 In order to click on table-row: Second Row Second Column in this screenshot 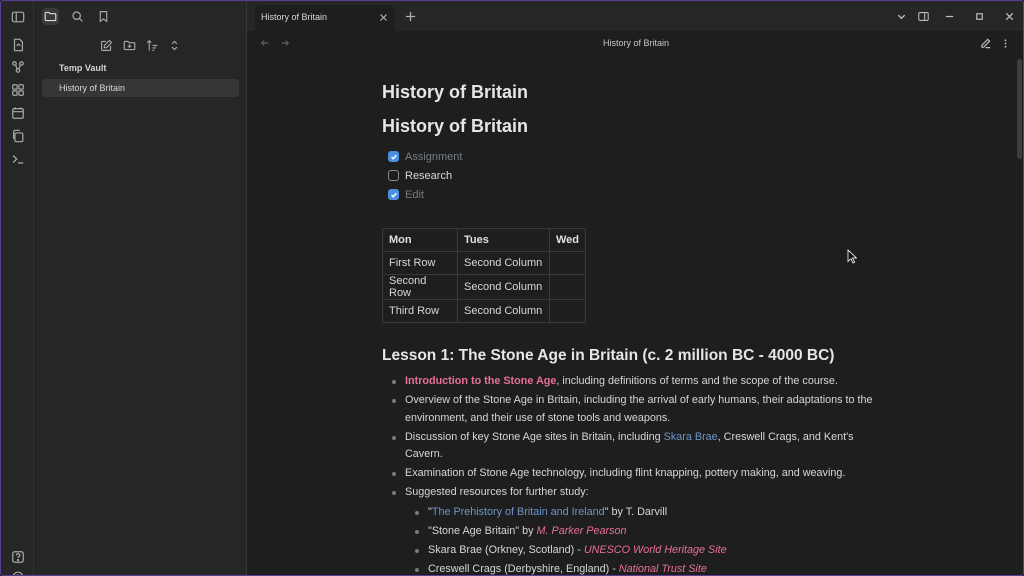, I will do `click(484, 287)`.